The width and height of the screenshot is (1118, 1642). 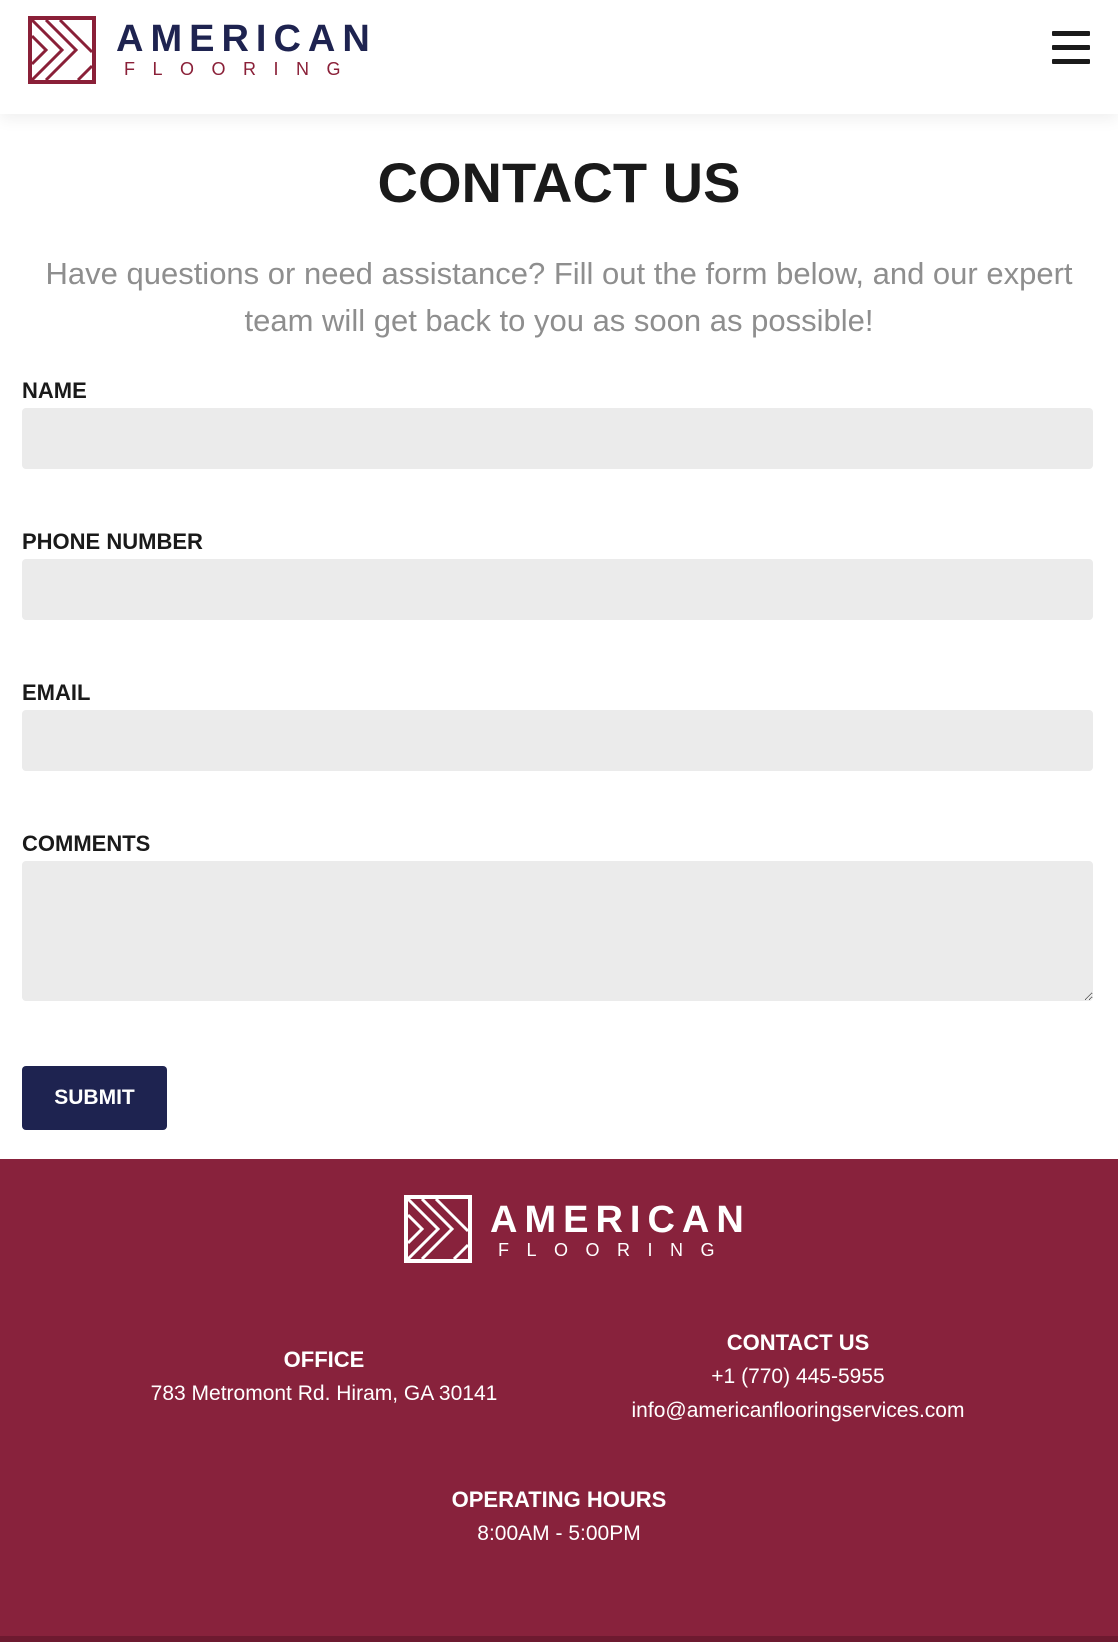 I want to click on logo-wordmark: AMERICAN, so click(x=246, y=39).